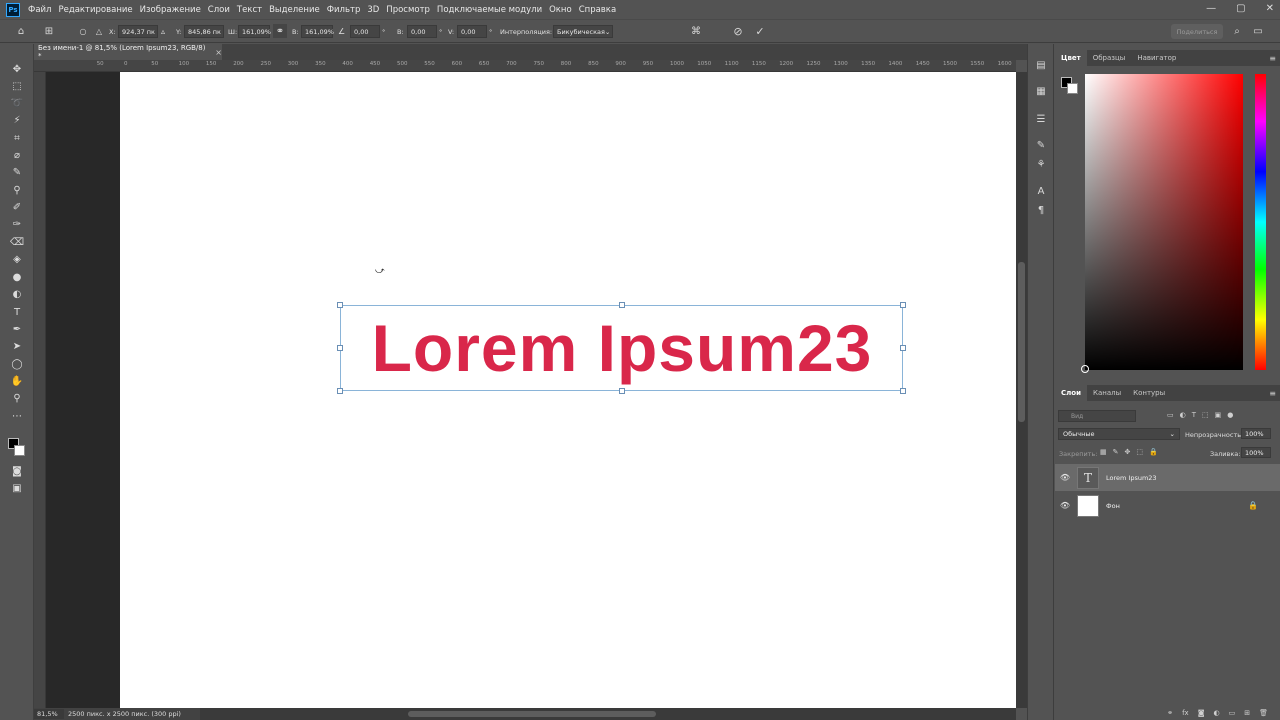  I want to click on path-selection-tool-icon: ➤, so click(17, 346).